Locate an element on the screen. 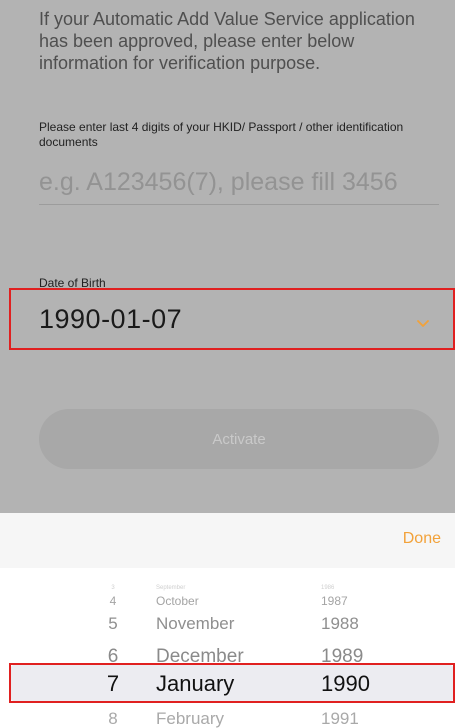 The width and height of the screenshot is (455, 728). dob-label: Date of Birth is located at coordinates (72, 283).